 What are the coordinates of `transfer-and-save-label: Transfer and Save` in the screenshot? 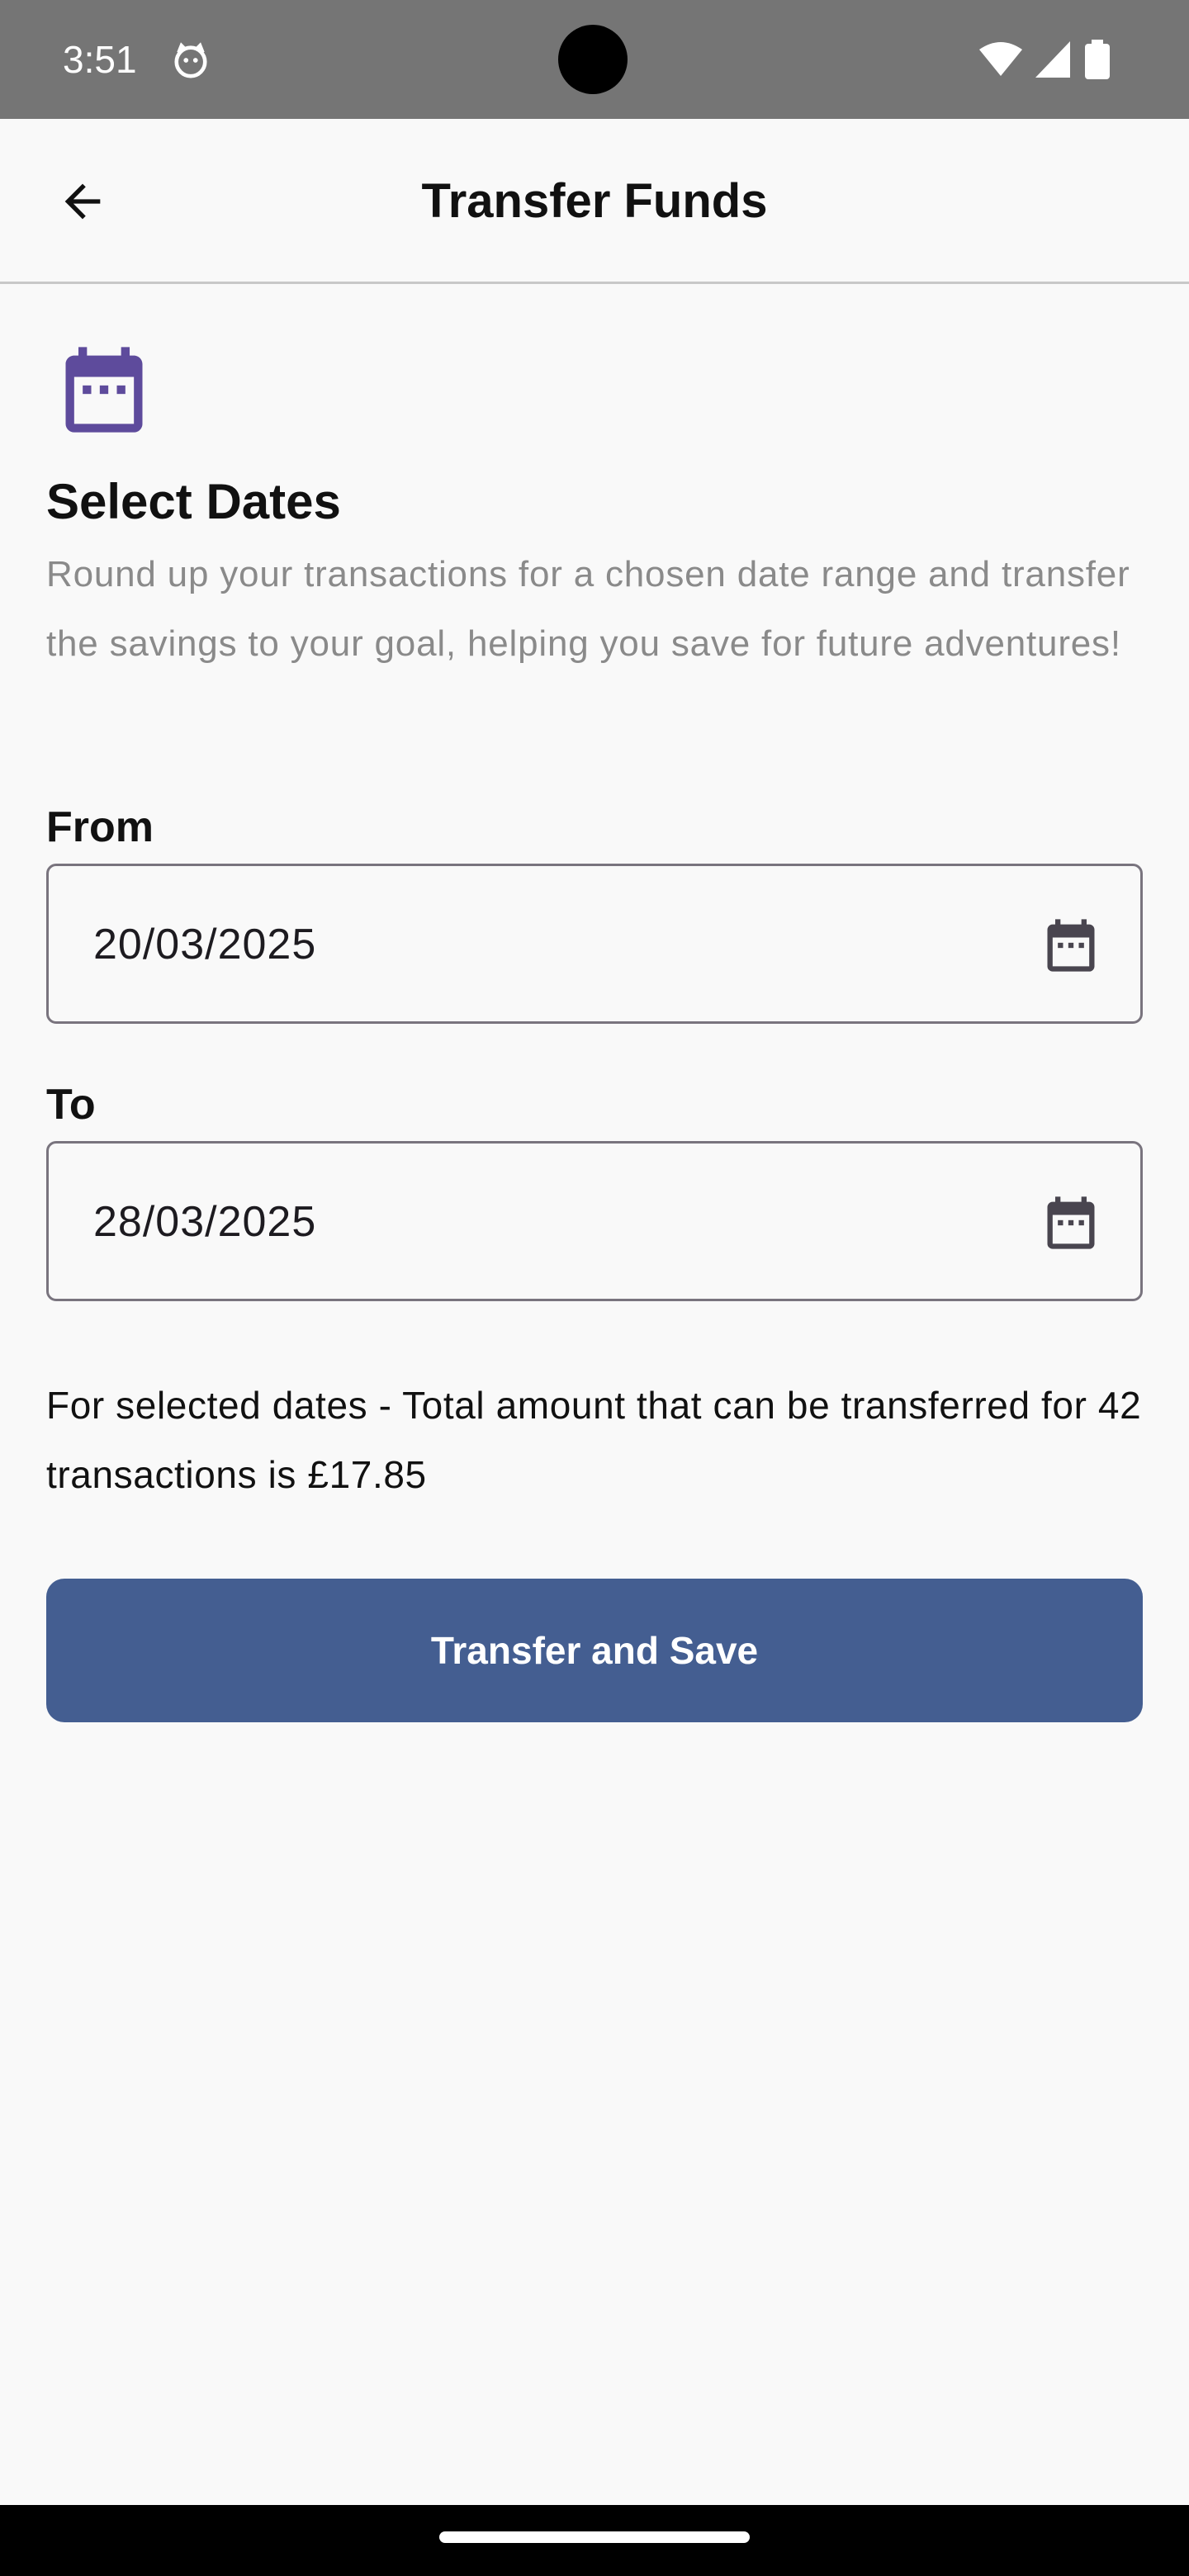 It's located at (594, 1650).